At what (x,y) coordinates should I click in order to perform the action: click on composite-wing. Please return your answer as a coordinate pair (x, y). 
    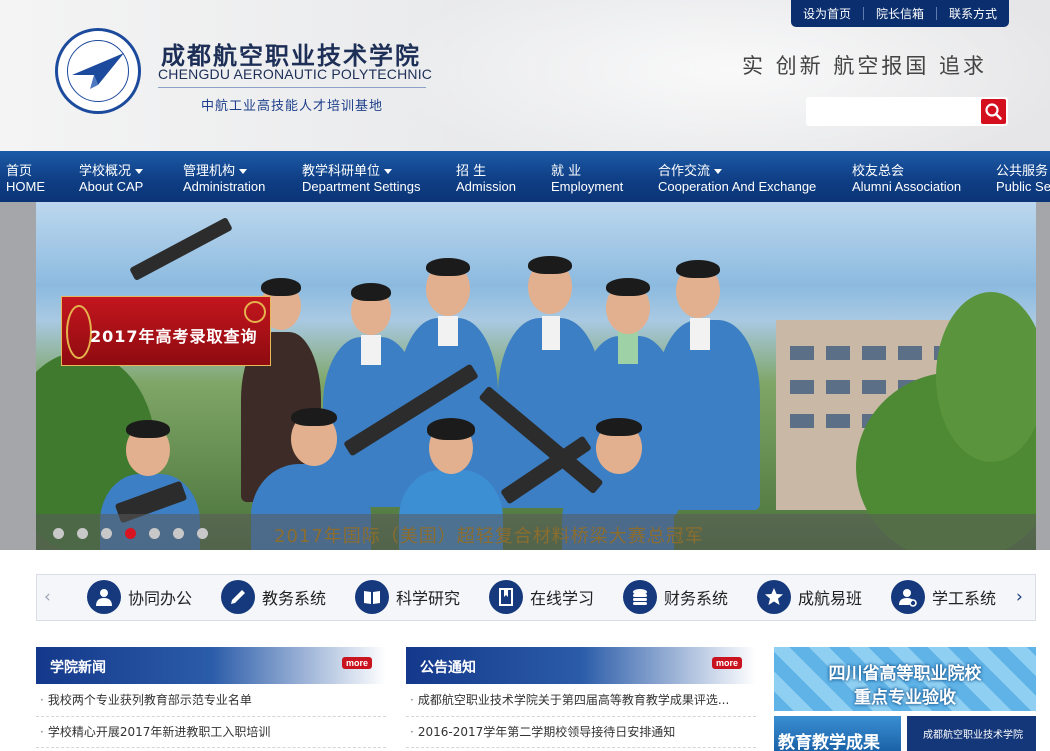
    Looking at the image, I should click on (181, 249).